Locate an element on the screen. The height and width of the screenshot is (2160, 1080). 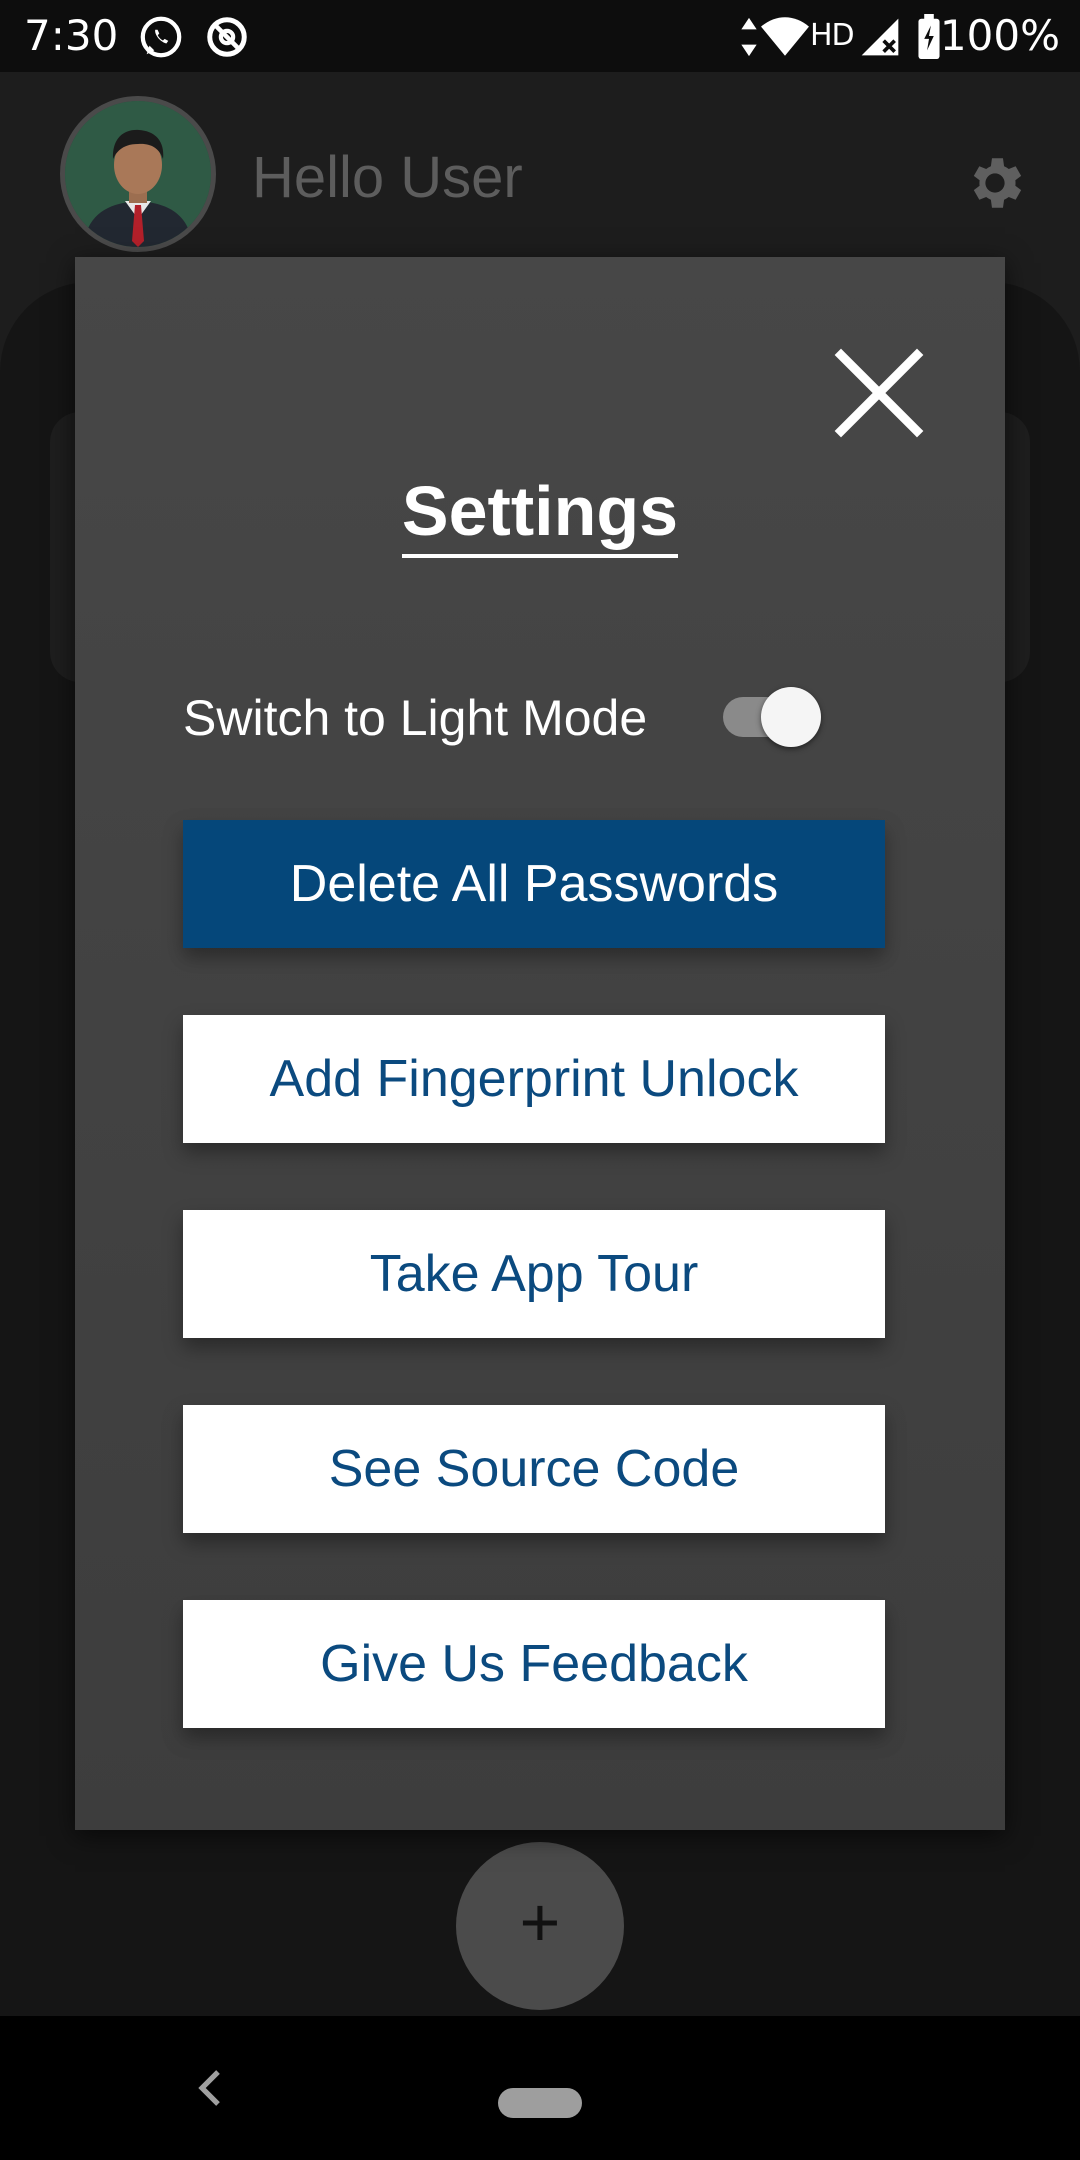
light-mode-toggle is located at coordinates (772, 717).